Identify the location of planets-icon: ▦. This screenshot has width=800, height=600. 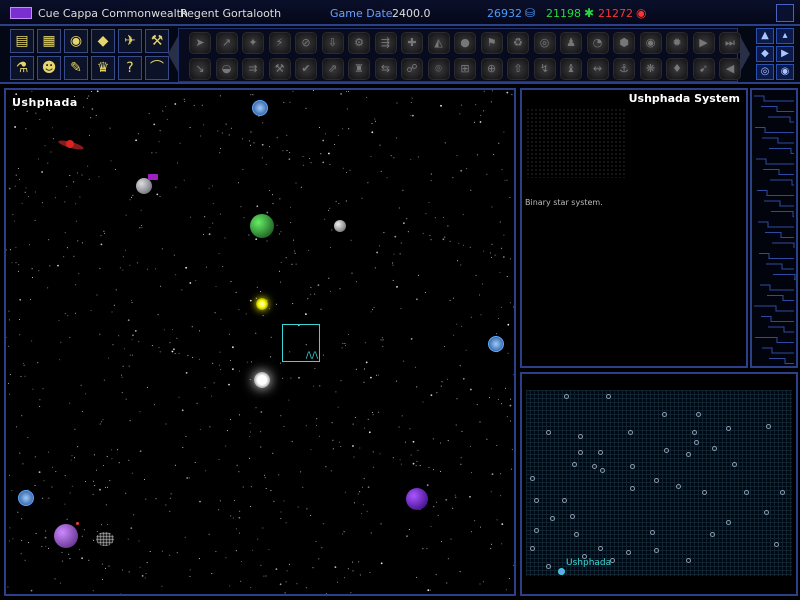
(49, 41).